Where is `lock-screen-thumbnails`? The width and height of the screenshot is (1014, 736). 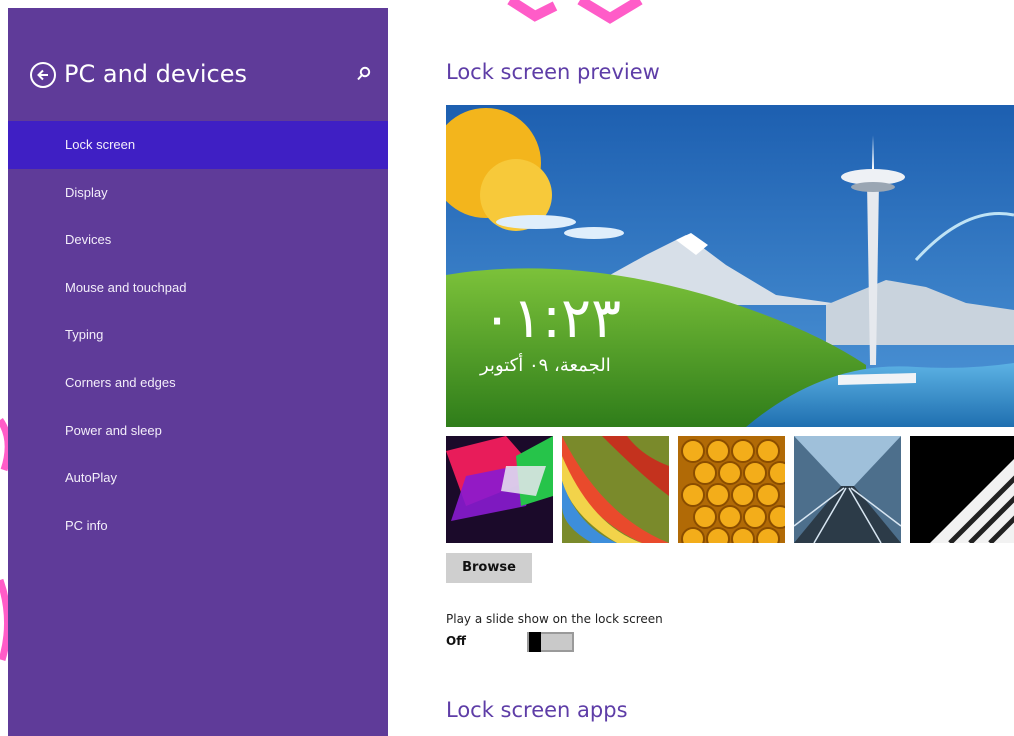
lock-screen-thumbnails is located at coordinates (730, 490).